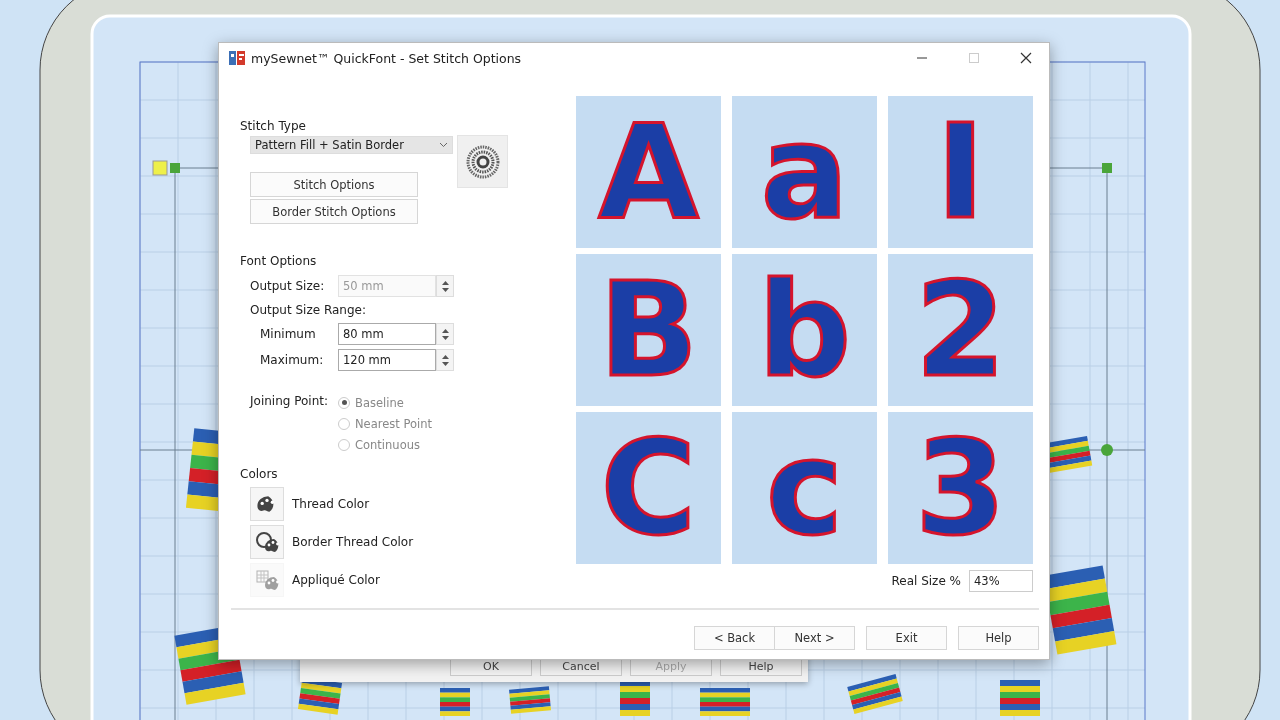  Describe the element at coordinates (734, 638) in the screenshot. I see `wizard-button: < Back` at that location.